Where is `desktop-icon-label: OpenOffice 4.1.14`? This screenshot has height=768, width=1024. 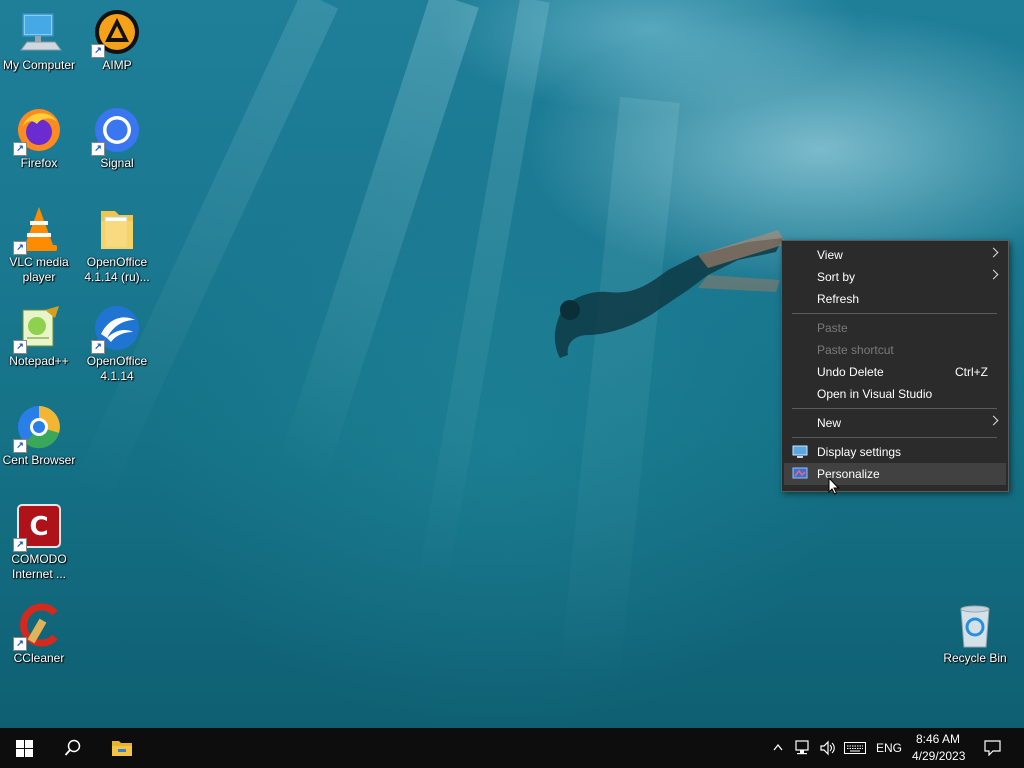 desktop-icon-label: OpenOffice 4.1.14 is located at coordinates (117, 368).